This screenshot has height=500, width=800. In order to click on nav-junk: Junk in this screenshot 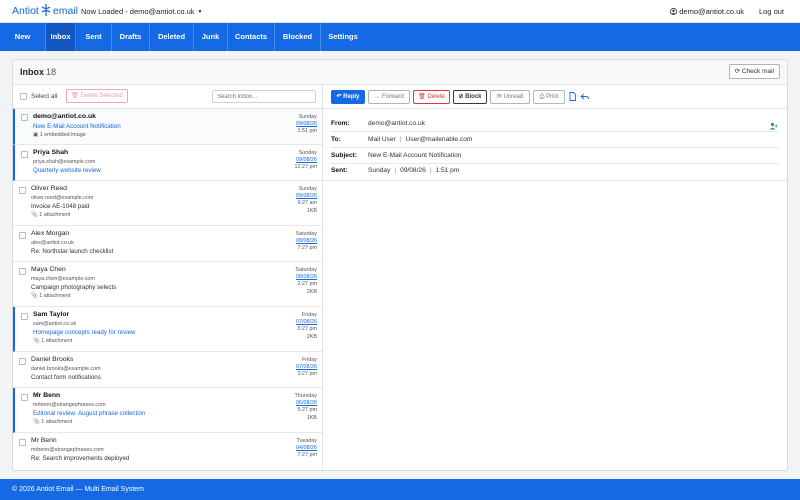, I will do `click(211, 37)`.